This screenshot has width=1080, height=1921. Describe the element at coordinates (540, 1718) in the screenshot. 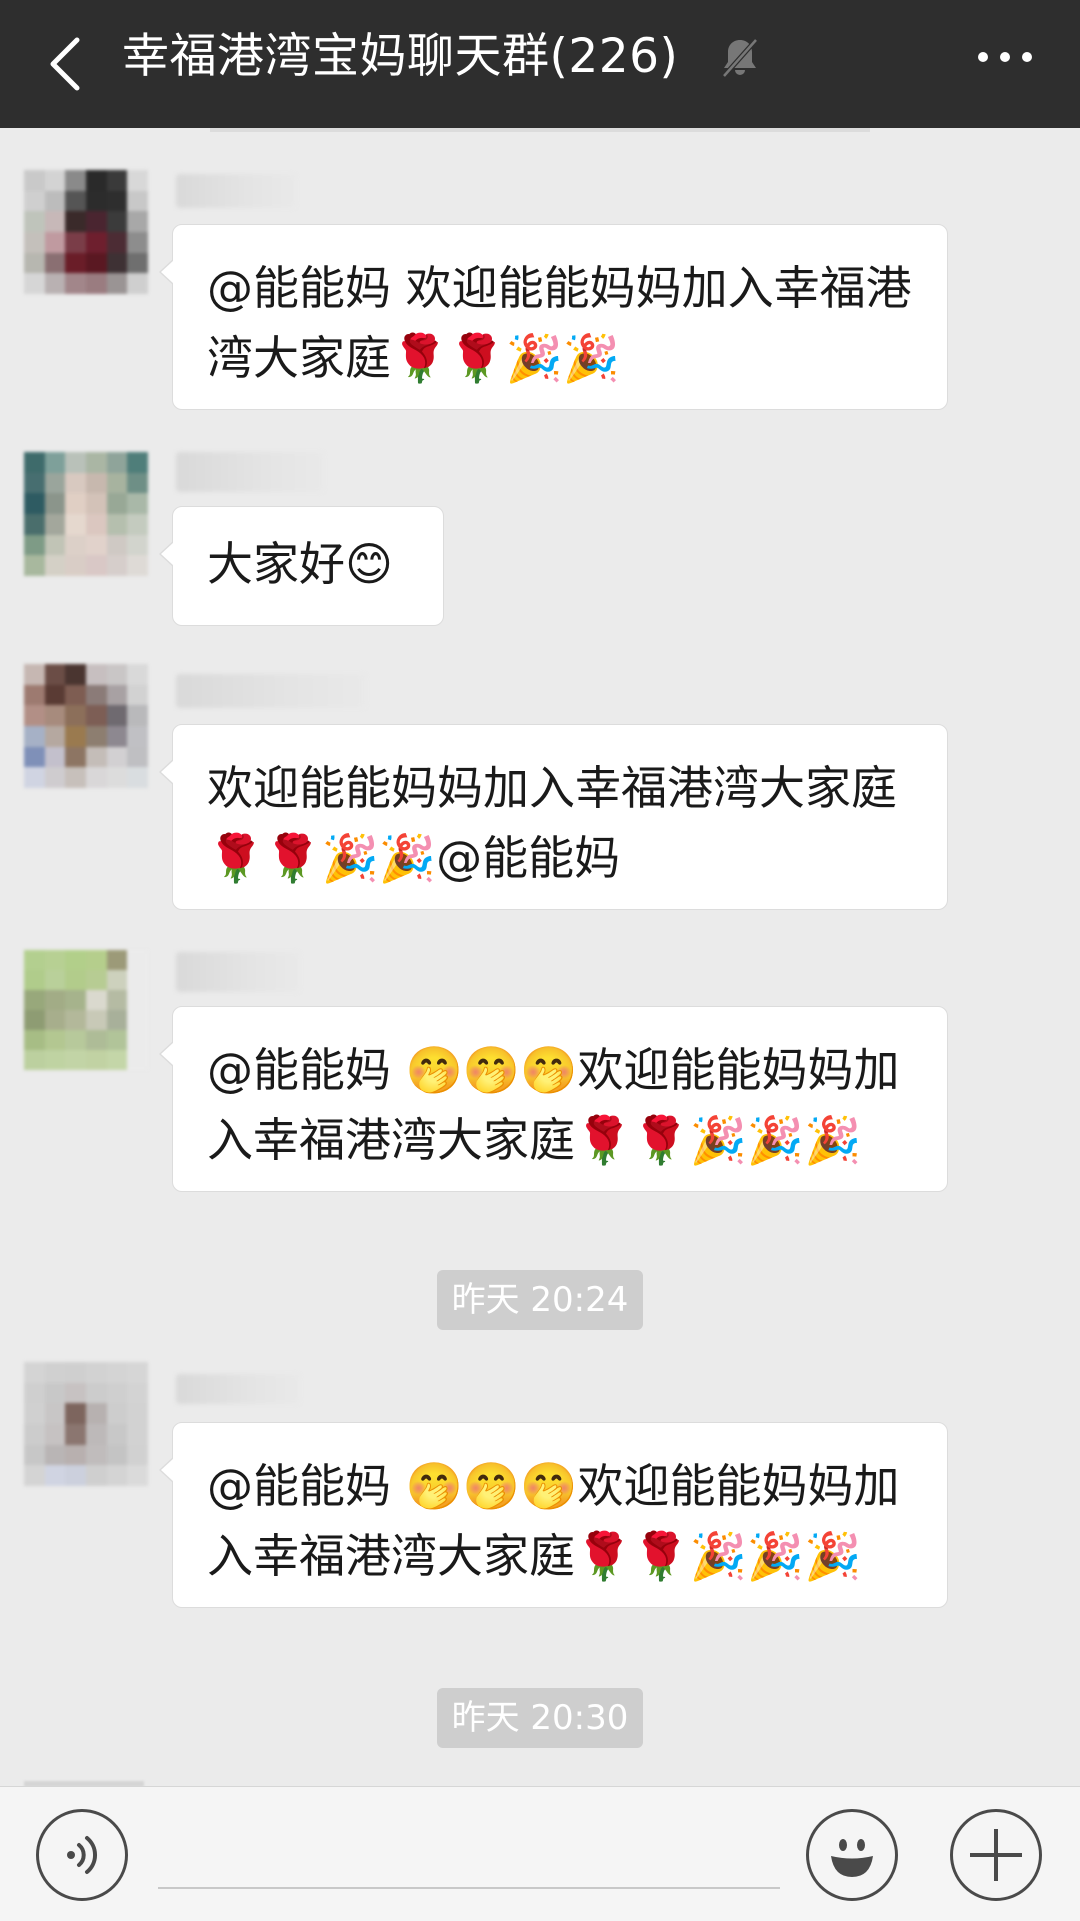

I see `timestamp: 昨天 20:30` at that location.